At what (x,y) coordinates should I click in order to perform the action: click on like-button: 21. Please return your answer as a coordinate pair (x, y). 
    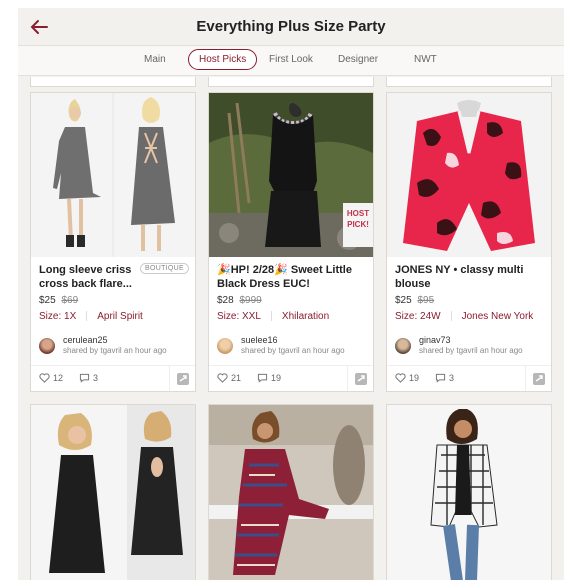
    Looking at the image, I should click on (229, 378).